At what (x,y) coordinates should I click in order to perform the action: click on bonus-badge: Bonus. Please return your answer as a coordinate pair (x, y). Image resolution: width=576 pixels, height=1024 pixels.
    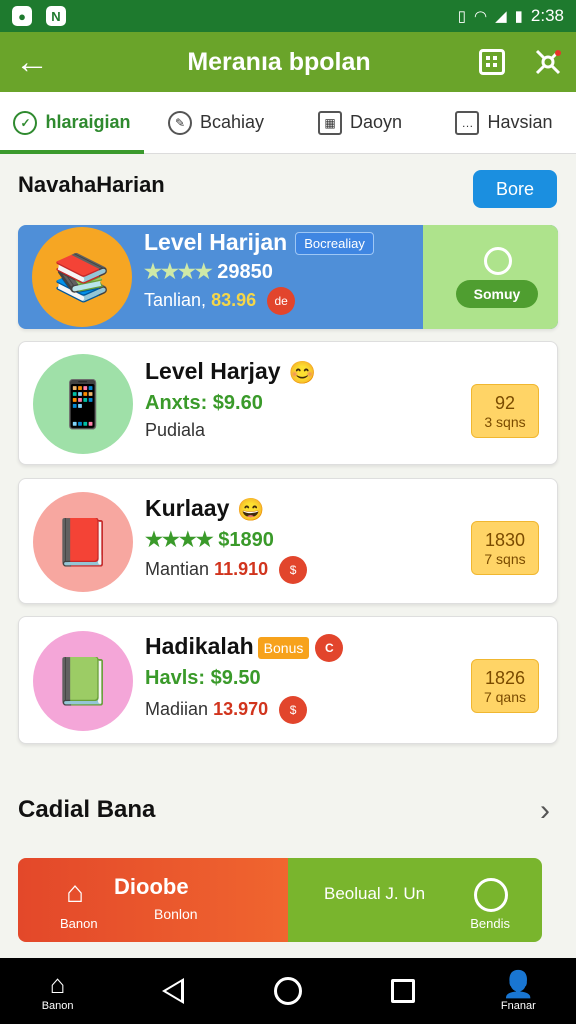
    Looking at the image, I should click on (283, 647).